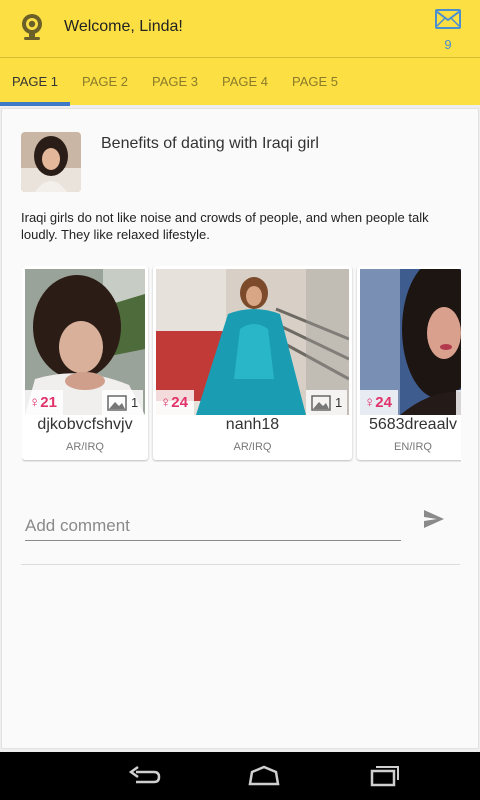  Describe the element at coordinates (458, 402) in the screenshot. I see `photo-count-badge` at that location.